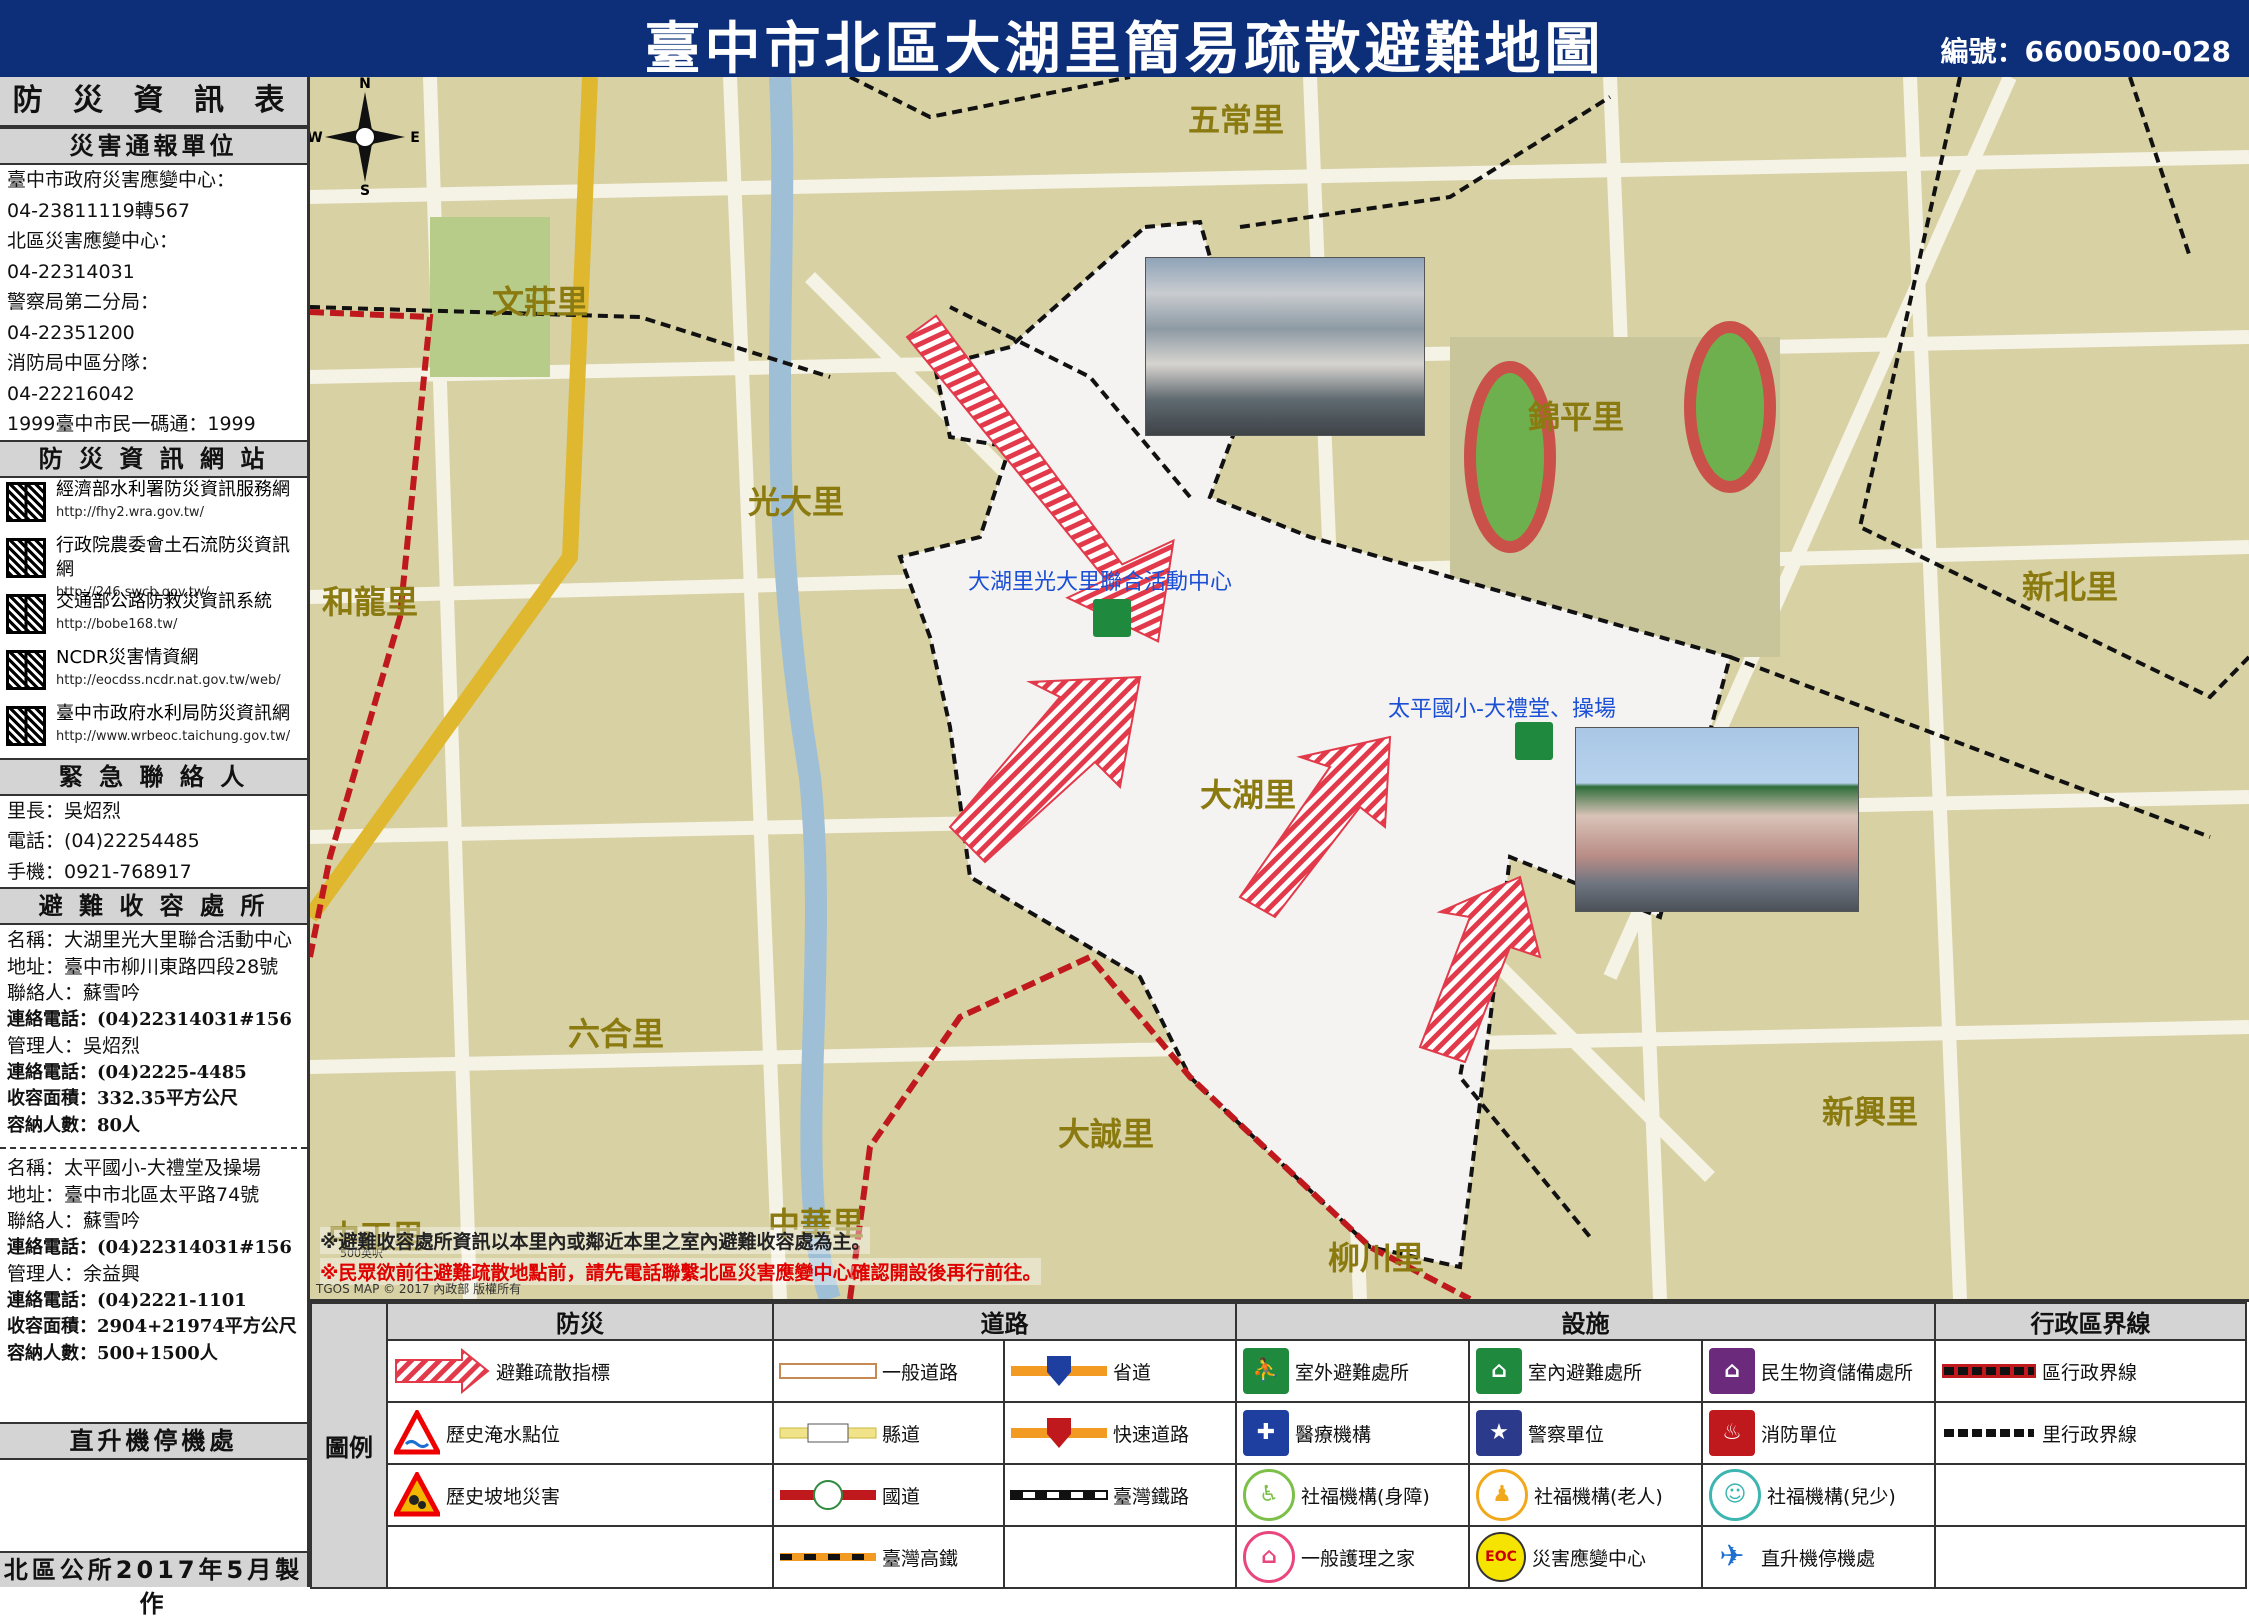 The image size is (2249, 1621). What do you see at coordinates (153, 1148) in the screenshot?
I see `divider` at bounding box center [153, 1148].